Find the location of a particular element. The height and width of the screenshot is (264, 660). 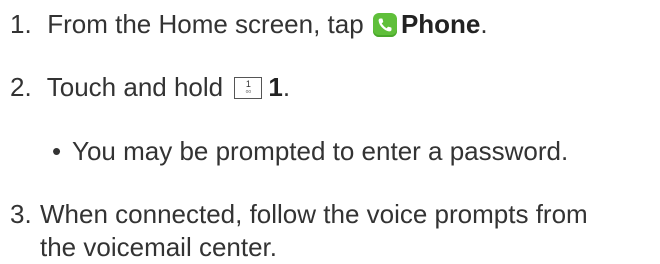

key-label: 1 is located at coordinates (275, 87).